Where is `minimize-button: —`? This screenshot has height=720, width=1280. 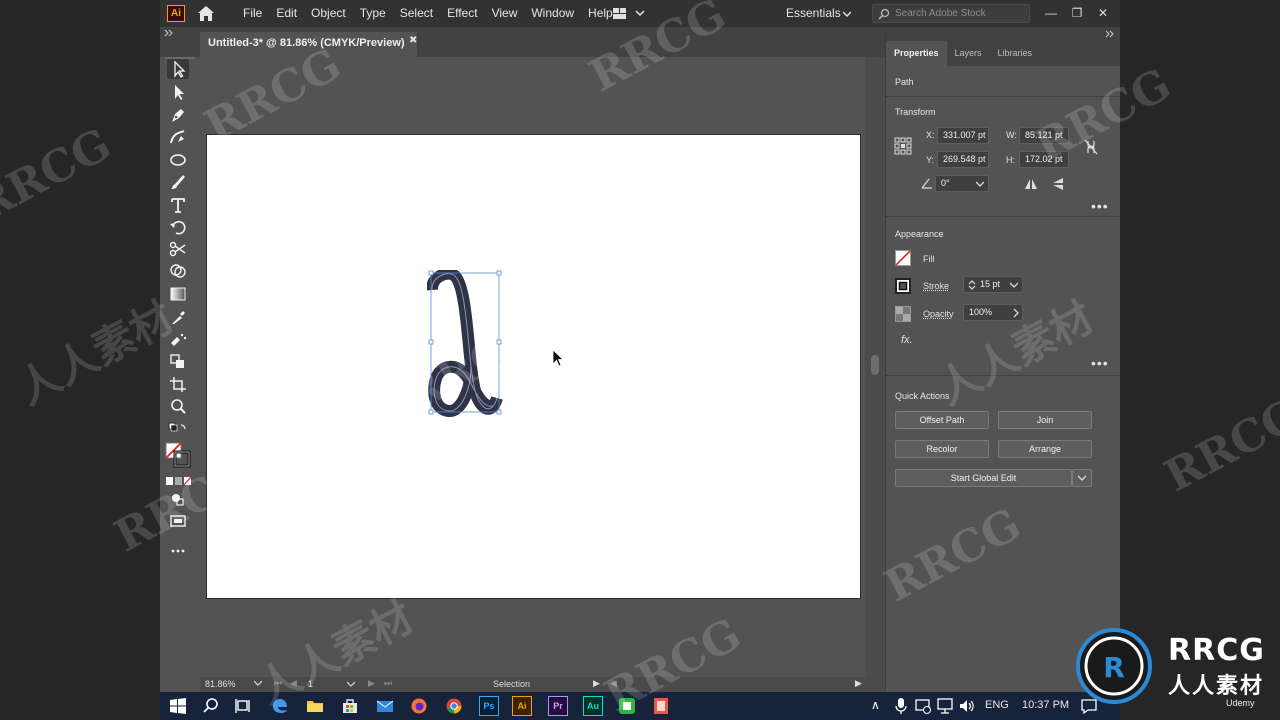
minimize-button: — is located at coordinates (1051, 13).